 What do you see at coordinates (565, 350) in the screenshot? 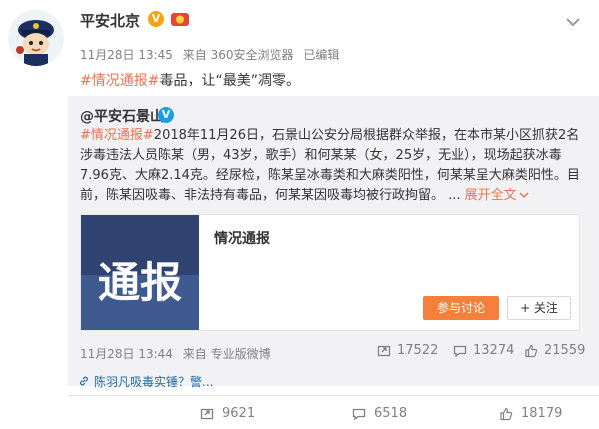
I see `repost-like-count: 21559` at bounding box center [565, 350].